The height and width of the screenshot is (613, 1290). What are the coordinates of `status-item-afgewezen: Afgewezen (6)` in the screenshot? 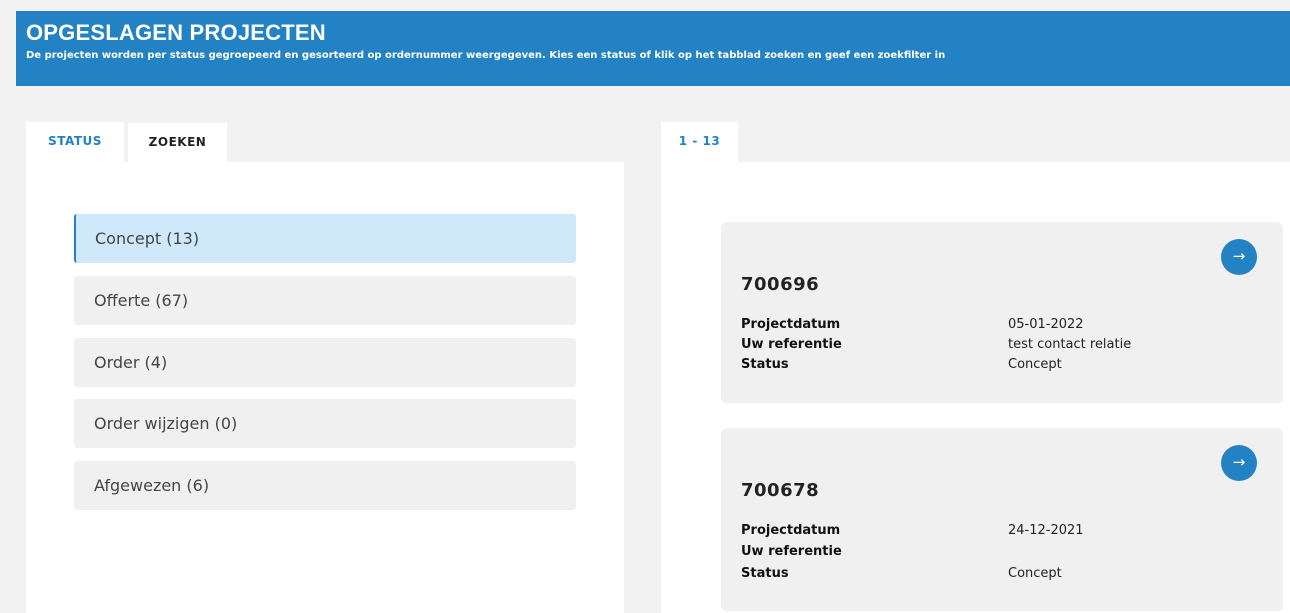 It's located at (325, 485).